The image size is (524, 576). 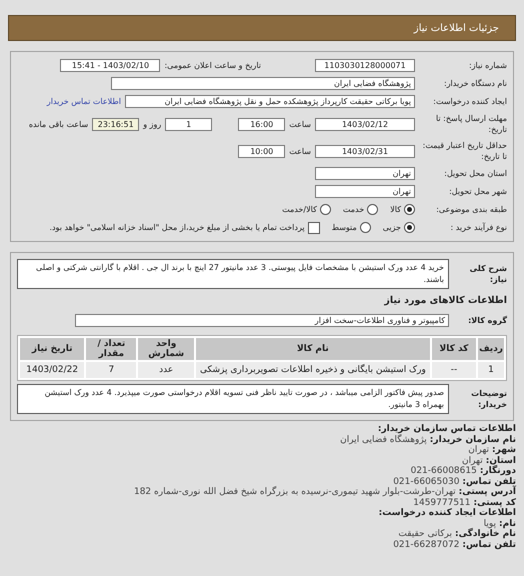 What do you see at coordinates (454, 349) in the screenshot?
I see `column-header: کد کالا` at bounding box center [454, 349].